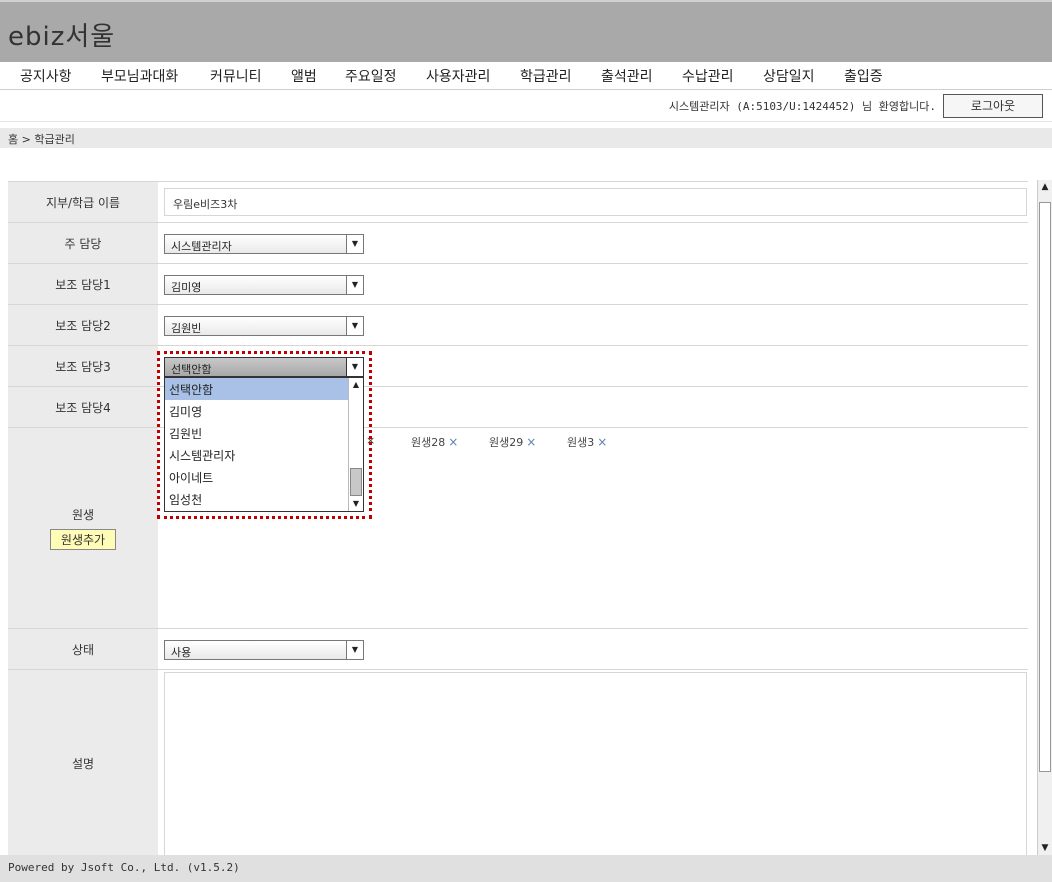 The image size is (1052, 882). I want to click on row-main-manager: 주 담당 시스템관리자 ▼, so click(518, 243).